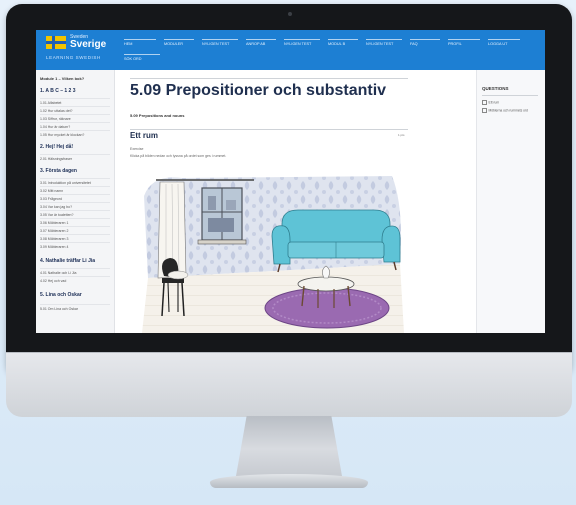  I want to click on sidebar-link: 1.05 Hur mycket är klockan?, so click(75, 134).